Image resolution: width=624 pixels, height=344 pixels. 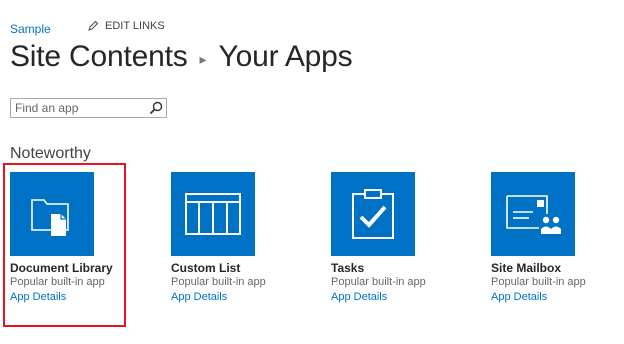 I want to click on tasks-icon, so click(x=373, y=214).